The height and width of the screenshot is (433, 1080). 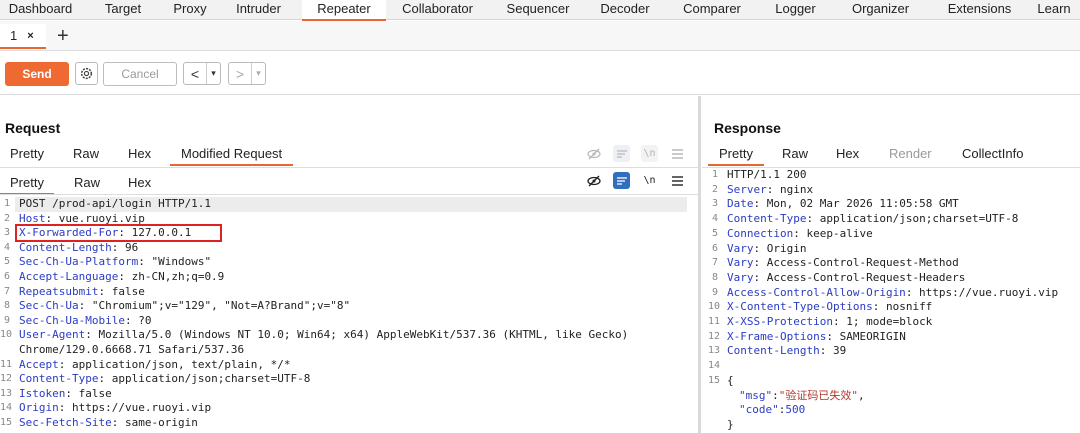 What do you see at coordinates (712, 10) in the screenshot?
I see `nav-tab-comparer: Comparer` at bounding box center [712, 10].